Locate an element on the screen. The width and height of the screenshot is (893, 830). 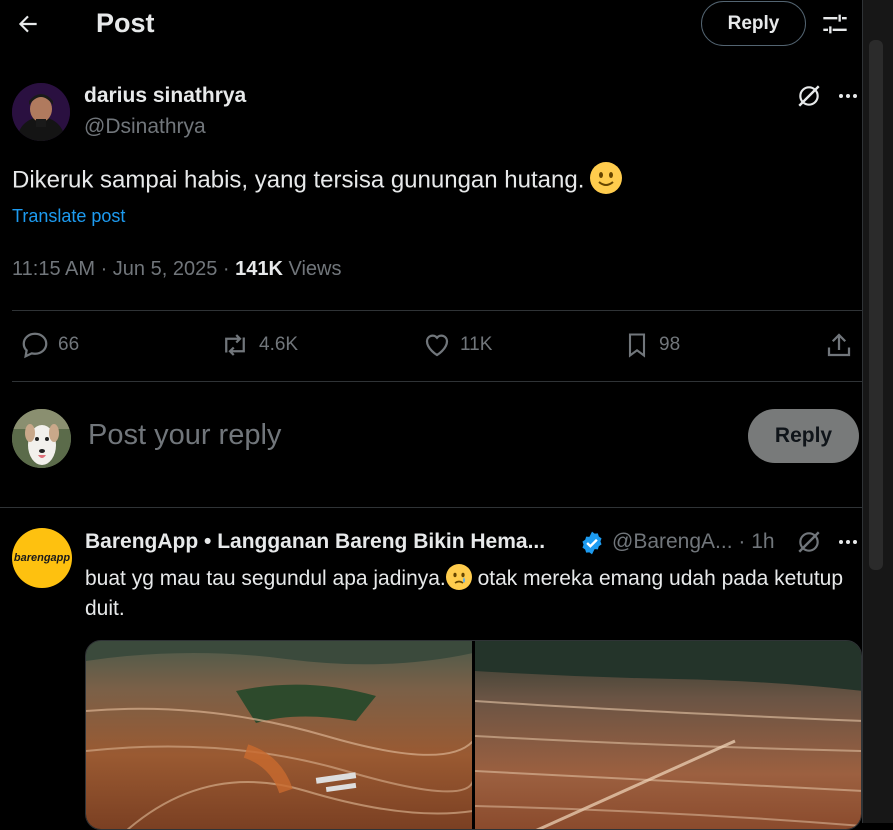
heart-icon is located at coordinates (437, 345).